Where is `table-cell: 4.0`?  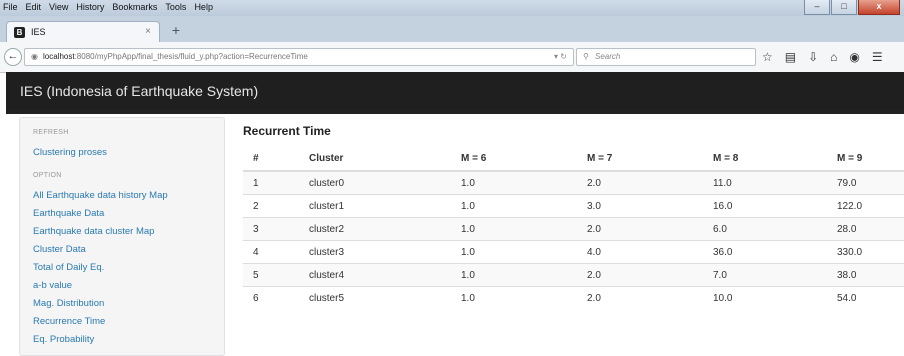
table-cell: 4.0 is located at coordinates (640, 252).